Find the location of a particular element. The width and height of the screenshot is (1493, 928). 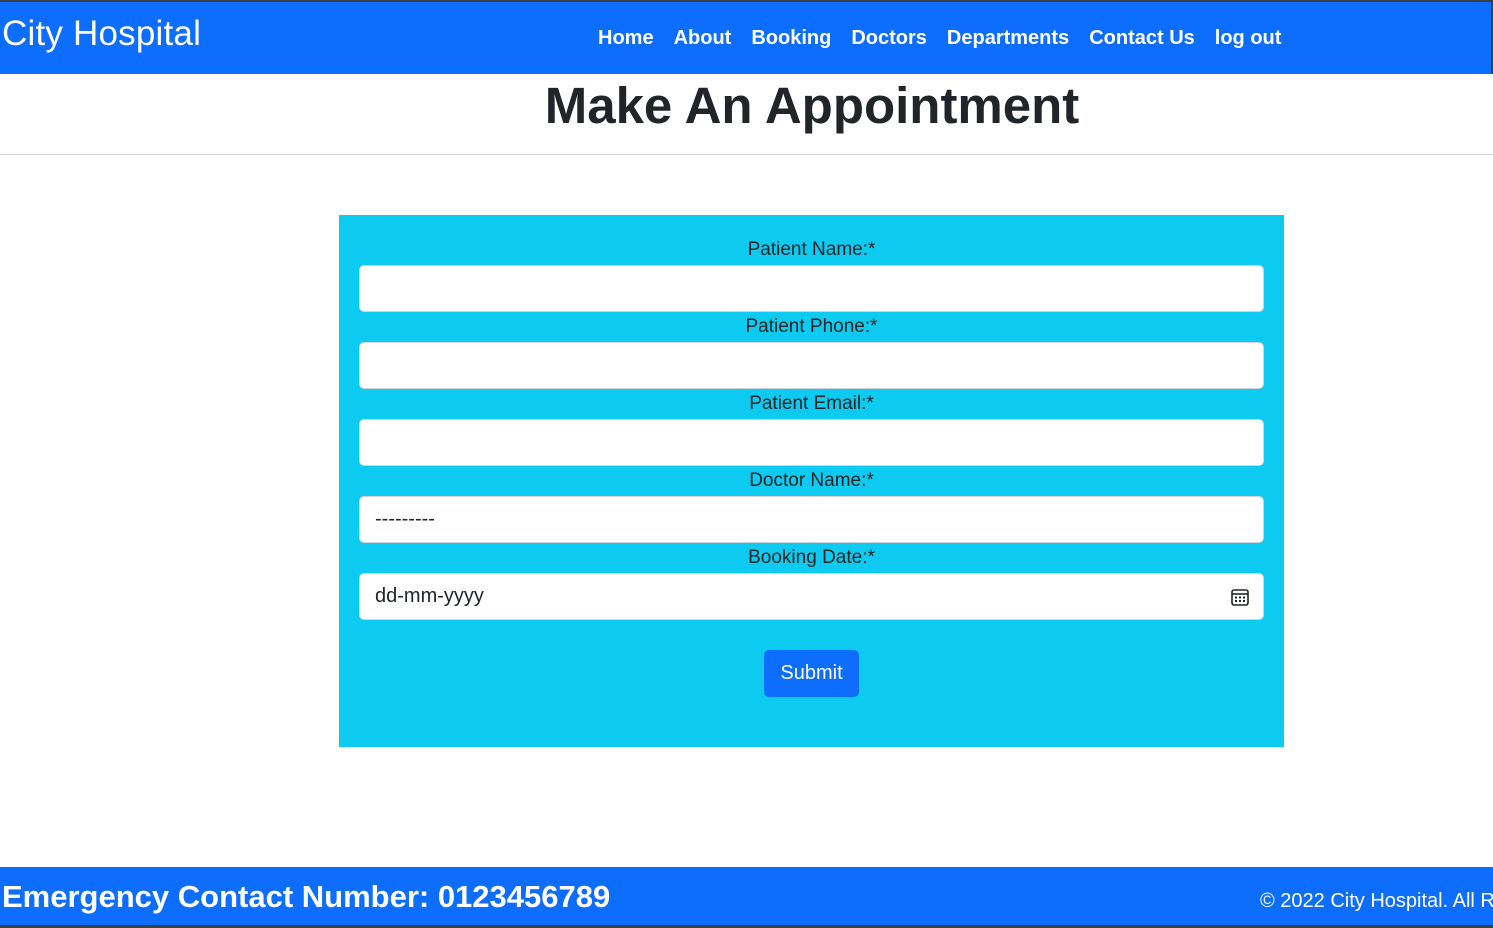

emergency-contact: Emergency Contact Number: 0123456789 is located at coordinates (306, 896).